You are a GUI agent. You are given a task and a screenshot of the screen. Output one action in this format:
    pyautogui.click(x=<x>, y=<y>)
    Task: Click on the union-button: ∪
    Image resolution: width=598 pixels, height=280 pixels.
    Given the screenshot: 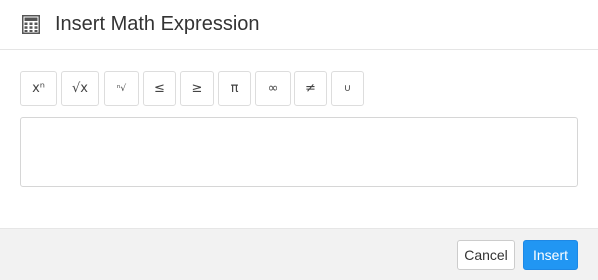 What is the action you would take?
    pyautogui.click(x=347, y=88)
    